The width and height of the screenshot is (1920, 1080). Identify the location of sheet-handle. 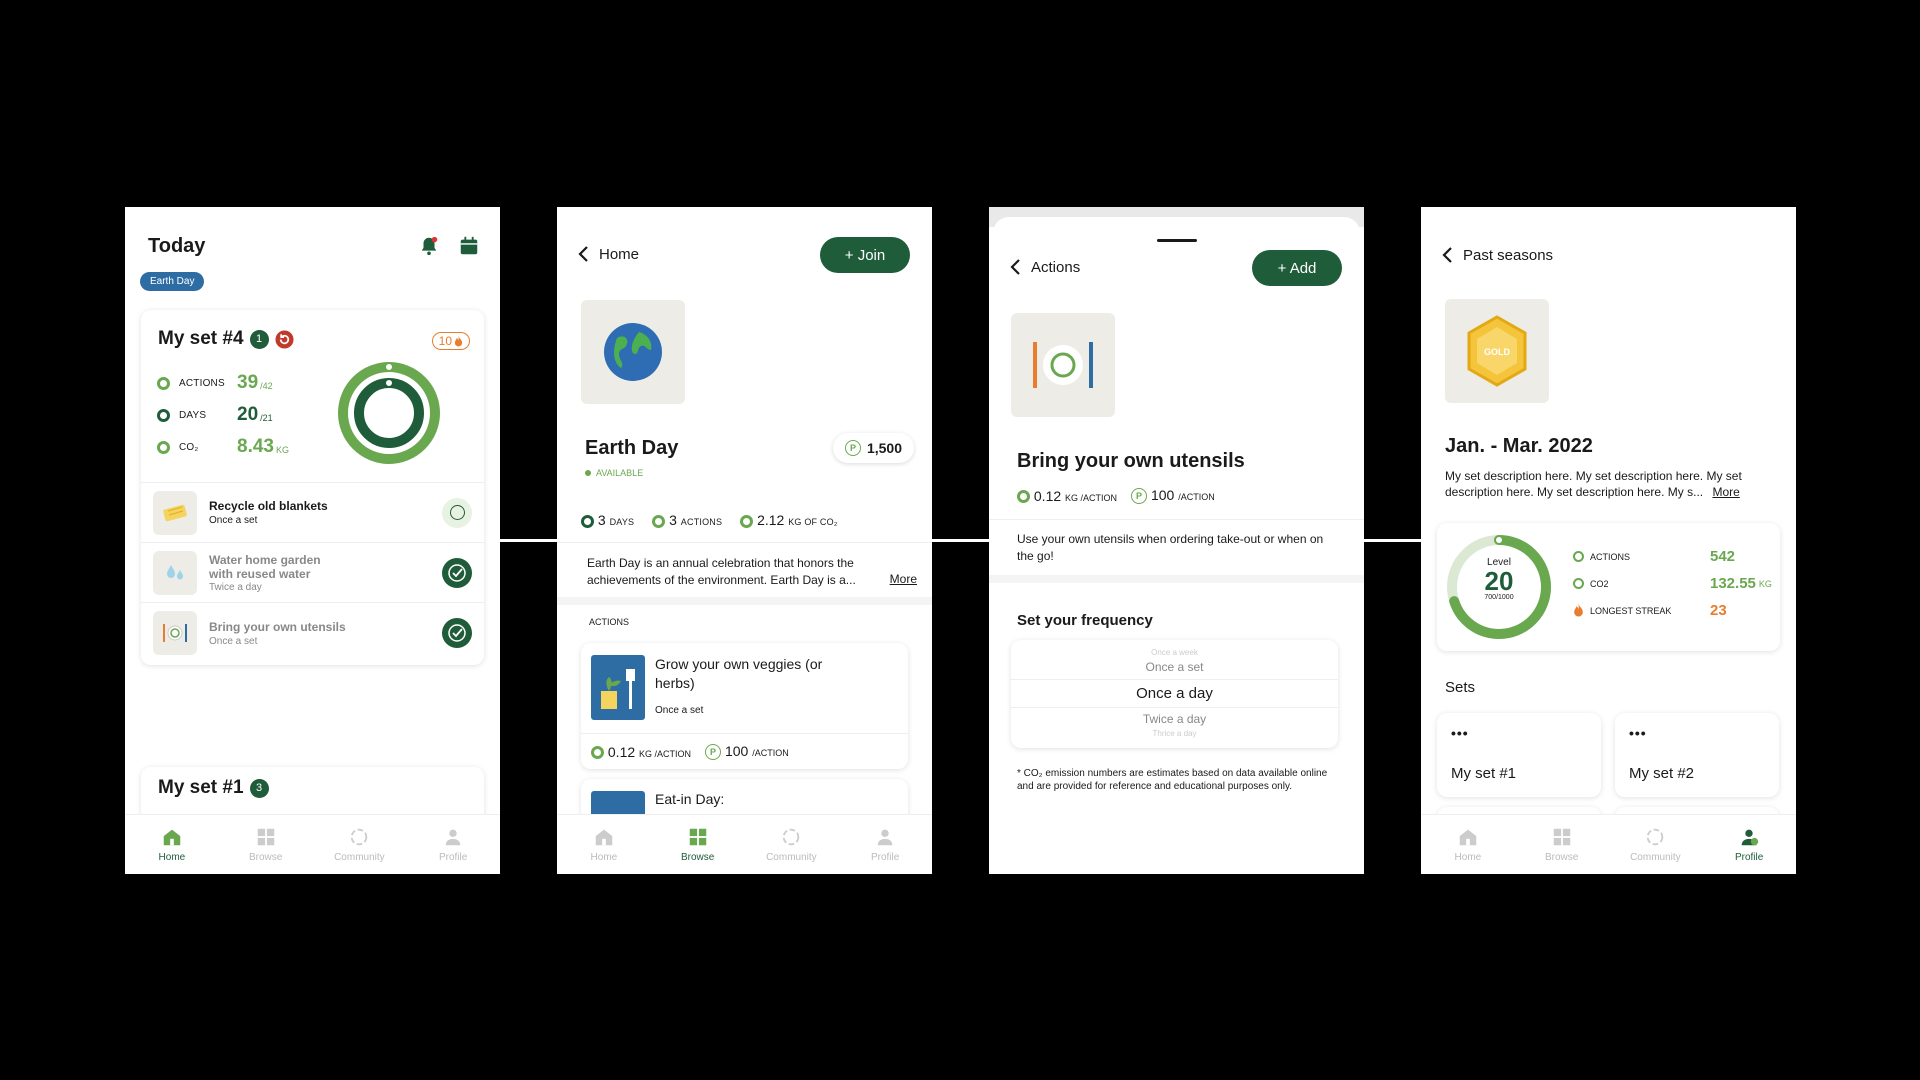
(1177, 240).